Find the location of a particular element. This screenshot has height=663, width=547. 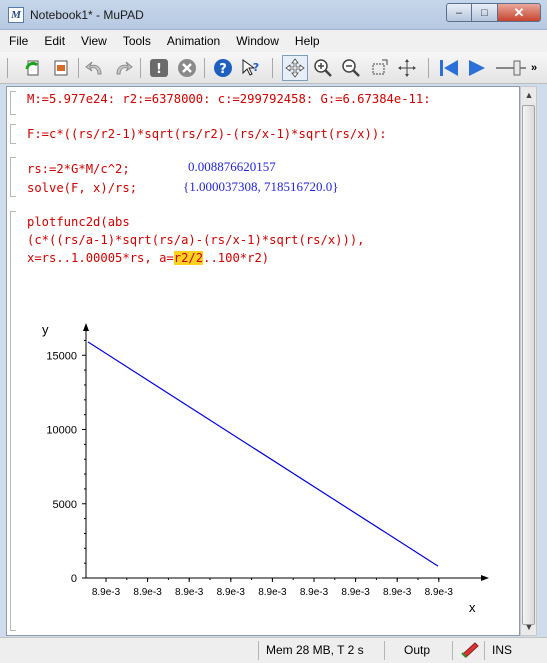

close-button: ✕ is located at coordinates (519, 12).